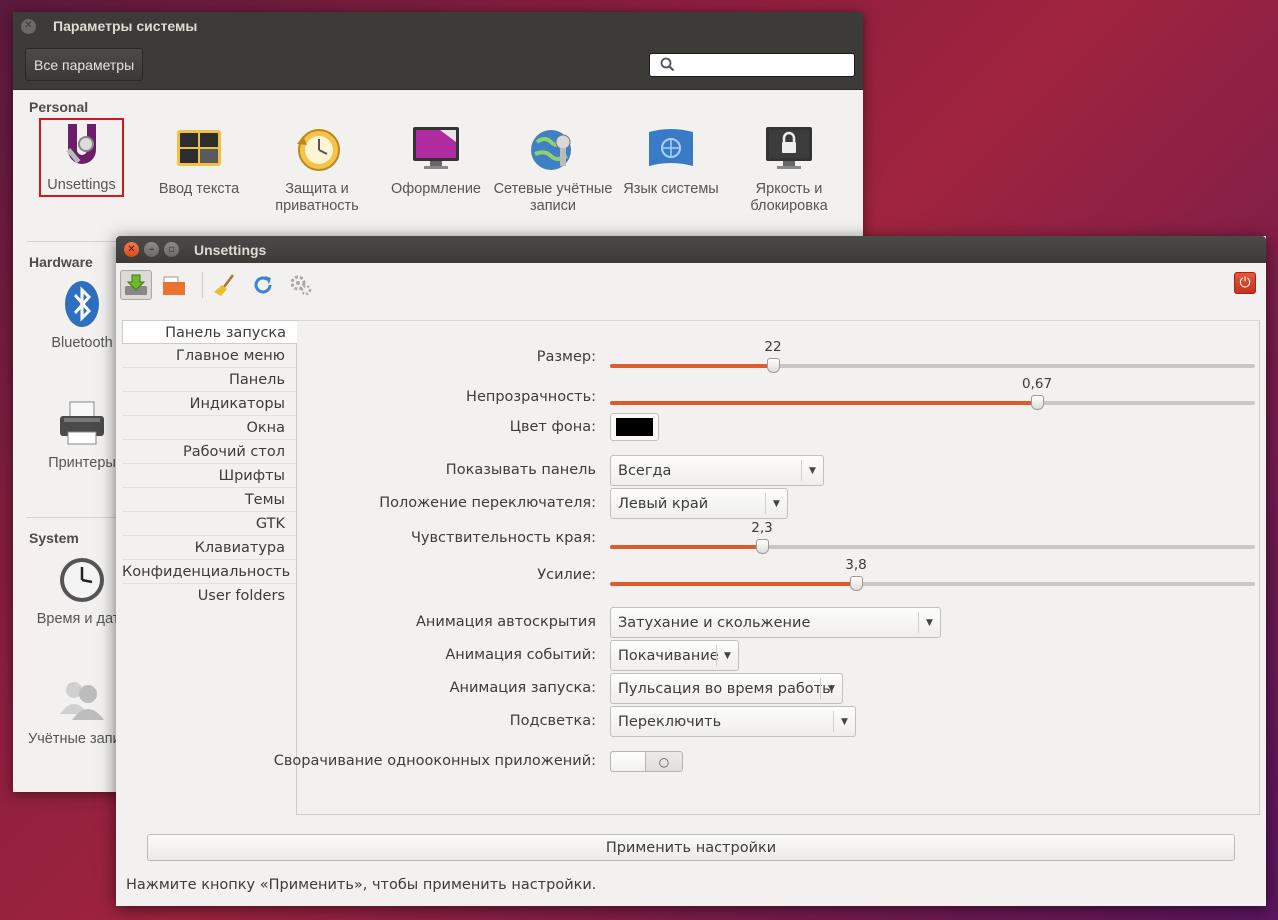 Image resolution: width=1278 pixels, height=920 pixels. I want to click on autohide-animation-select: Затухание и скольжение ▼, so click(775, 622).